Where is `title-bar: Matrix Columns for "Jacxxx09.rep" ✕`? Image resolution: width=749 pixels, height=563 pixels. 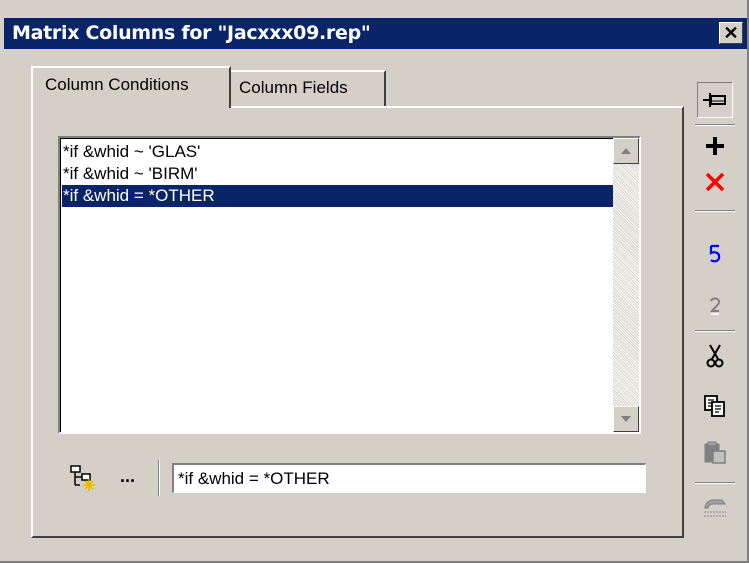
title-bar: Matrix Columns for "Jacxxx09.rep" ✕ is located at coordinates (375, 33).